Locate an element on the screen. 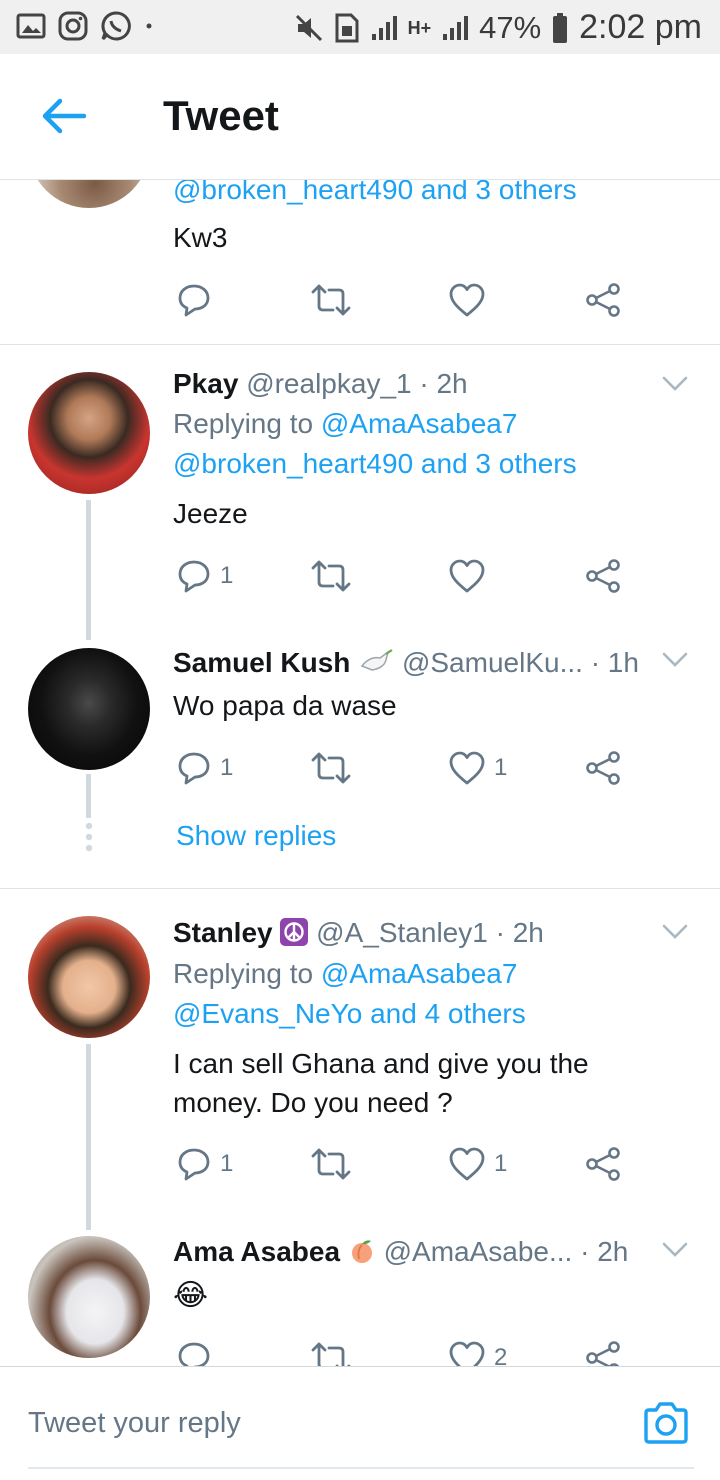 This screenshot has width=720, height=1480. tweet-meta: Pkay @realpkay_1 · 2h is located at coordinates (320, 384).